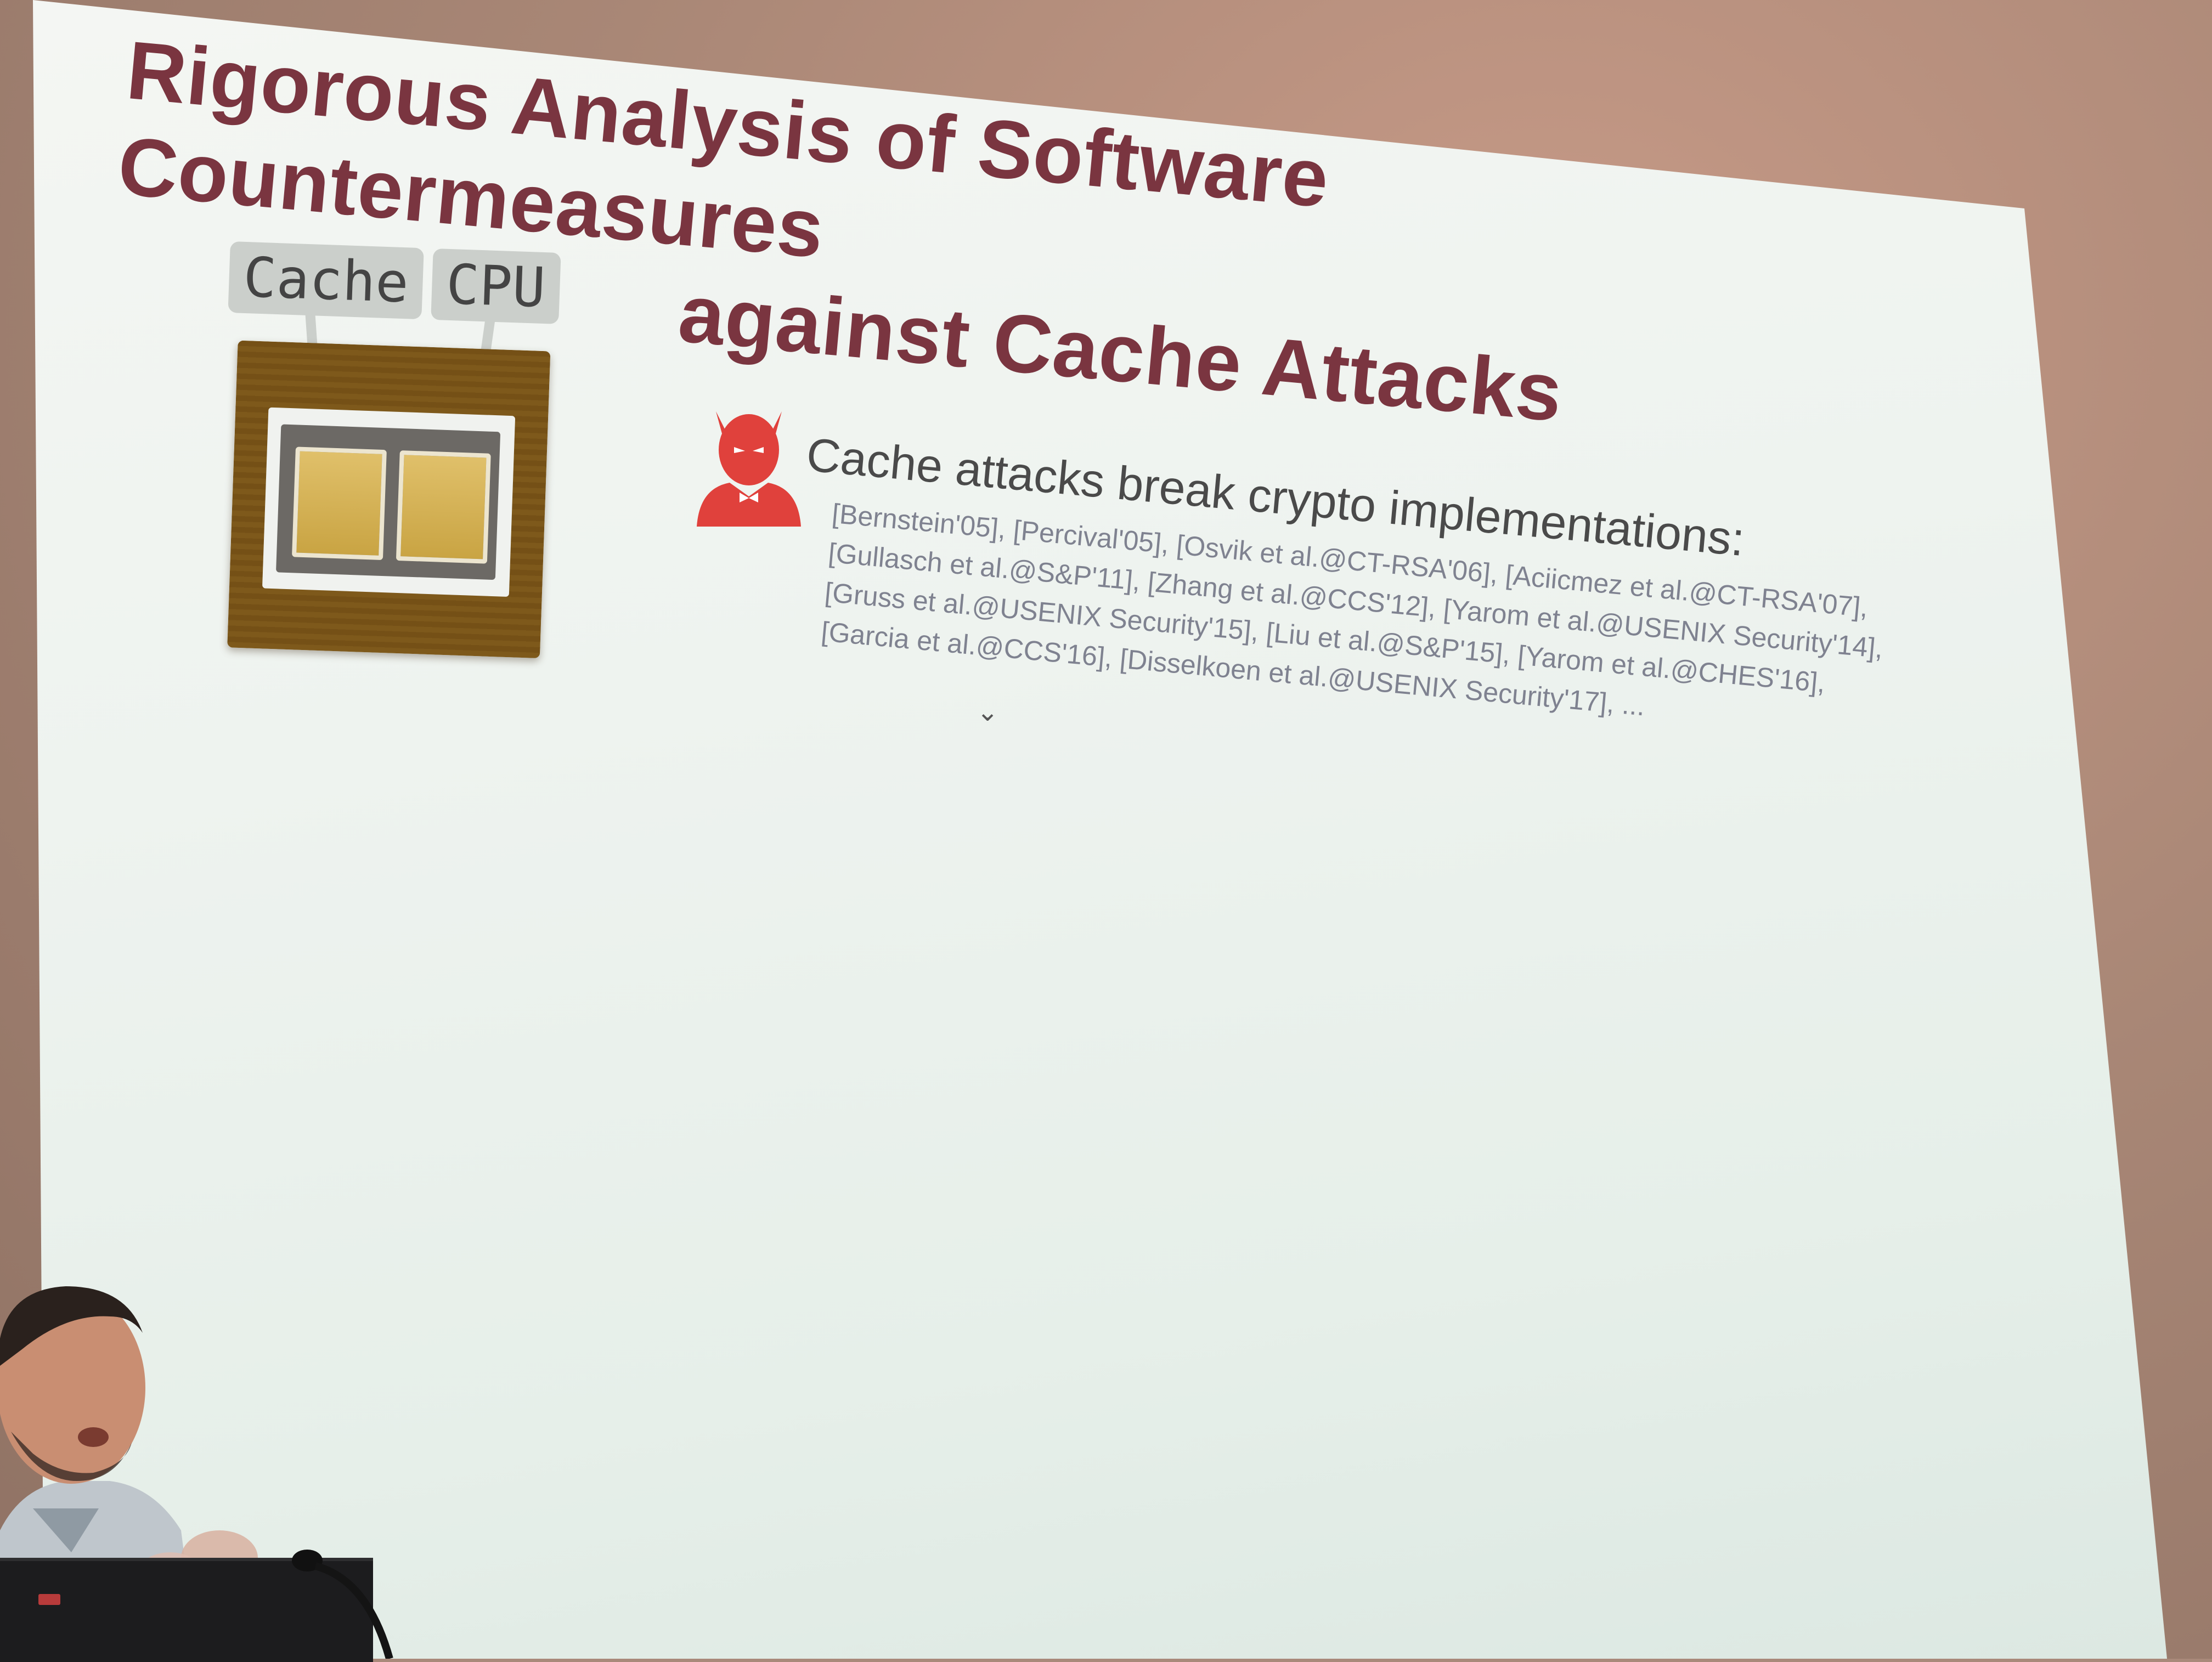 The height and width of the screenshot is (1662, 2212). I want to click on microphone-icon, so click(343, 1604).